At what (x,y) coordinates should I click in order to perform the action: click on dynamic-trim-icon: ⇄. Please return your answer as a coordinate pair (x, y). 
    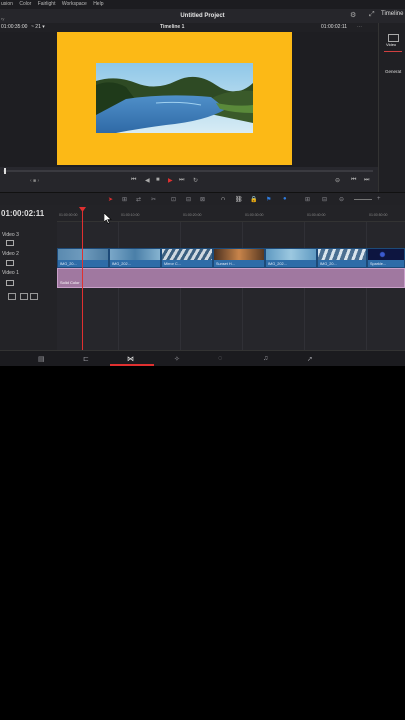
    Looking at the image, I should click on (138, 199).